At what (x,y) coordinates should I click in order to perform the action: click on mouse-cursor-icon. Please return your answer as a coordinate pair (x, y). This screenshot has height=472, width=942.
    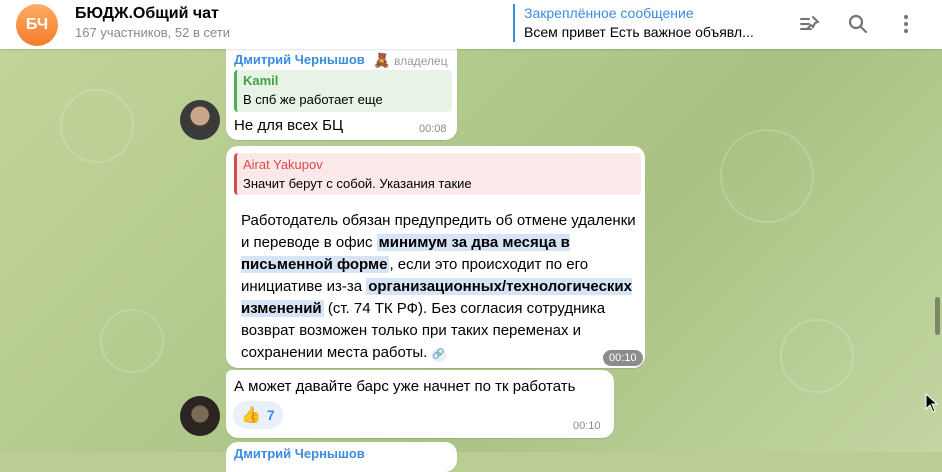
    Looking at the image, I should click on (932, 405).